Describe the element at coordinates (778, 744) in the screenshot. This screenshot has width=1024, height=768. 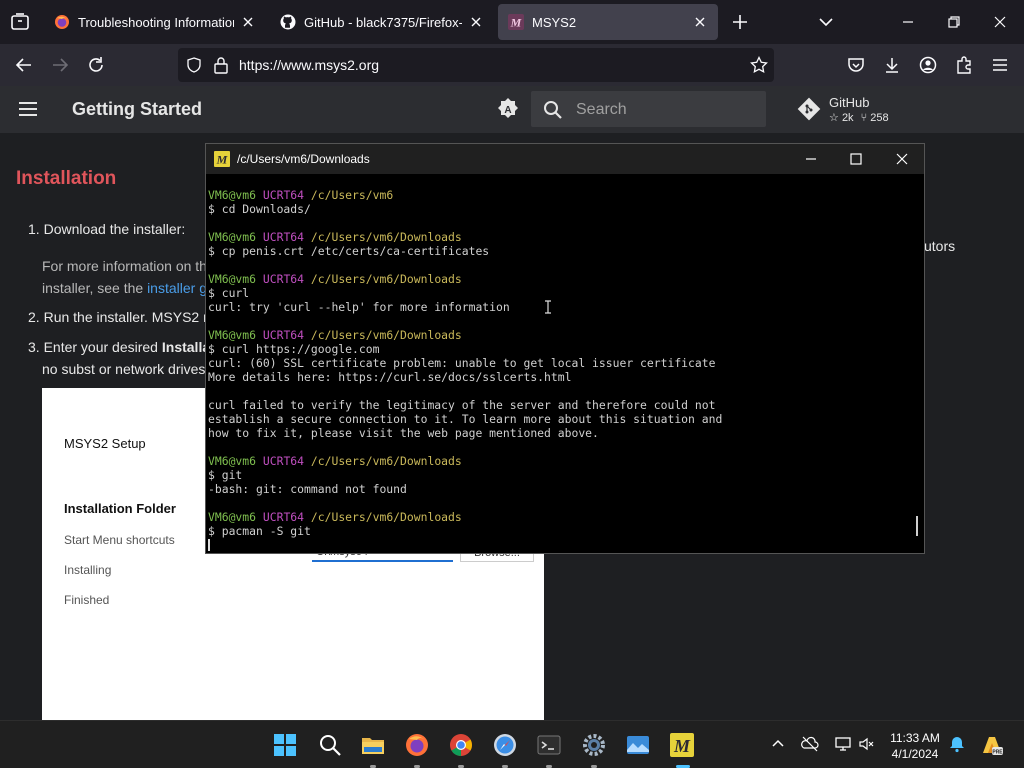
I see `show-hidden-icons-chevron-icon` at that location.